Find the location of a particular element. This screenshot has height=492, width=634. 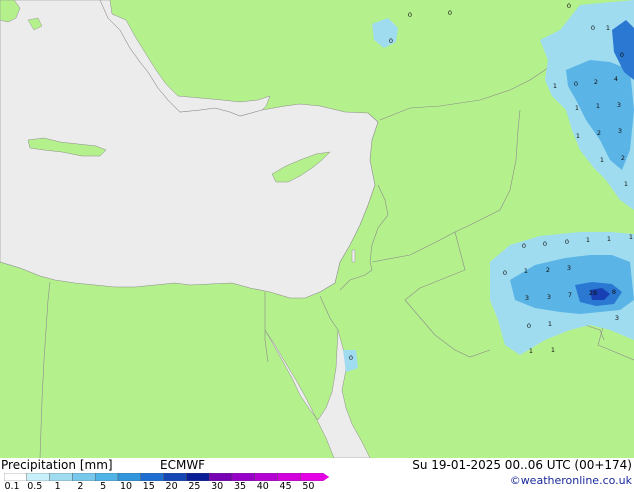

colorbar-tick-label: 10 is located at coordinates (126, 486).